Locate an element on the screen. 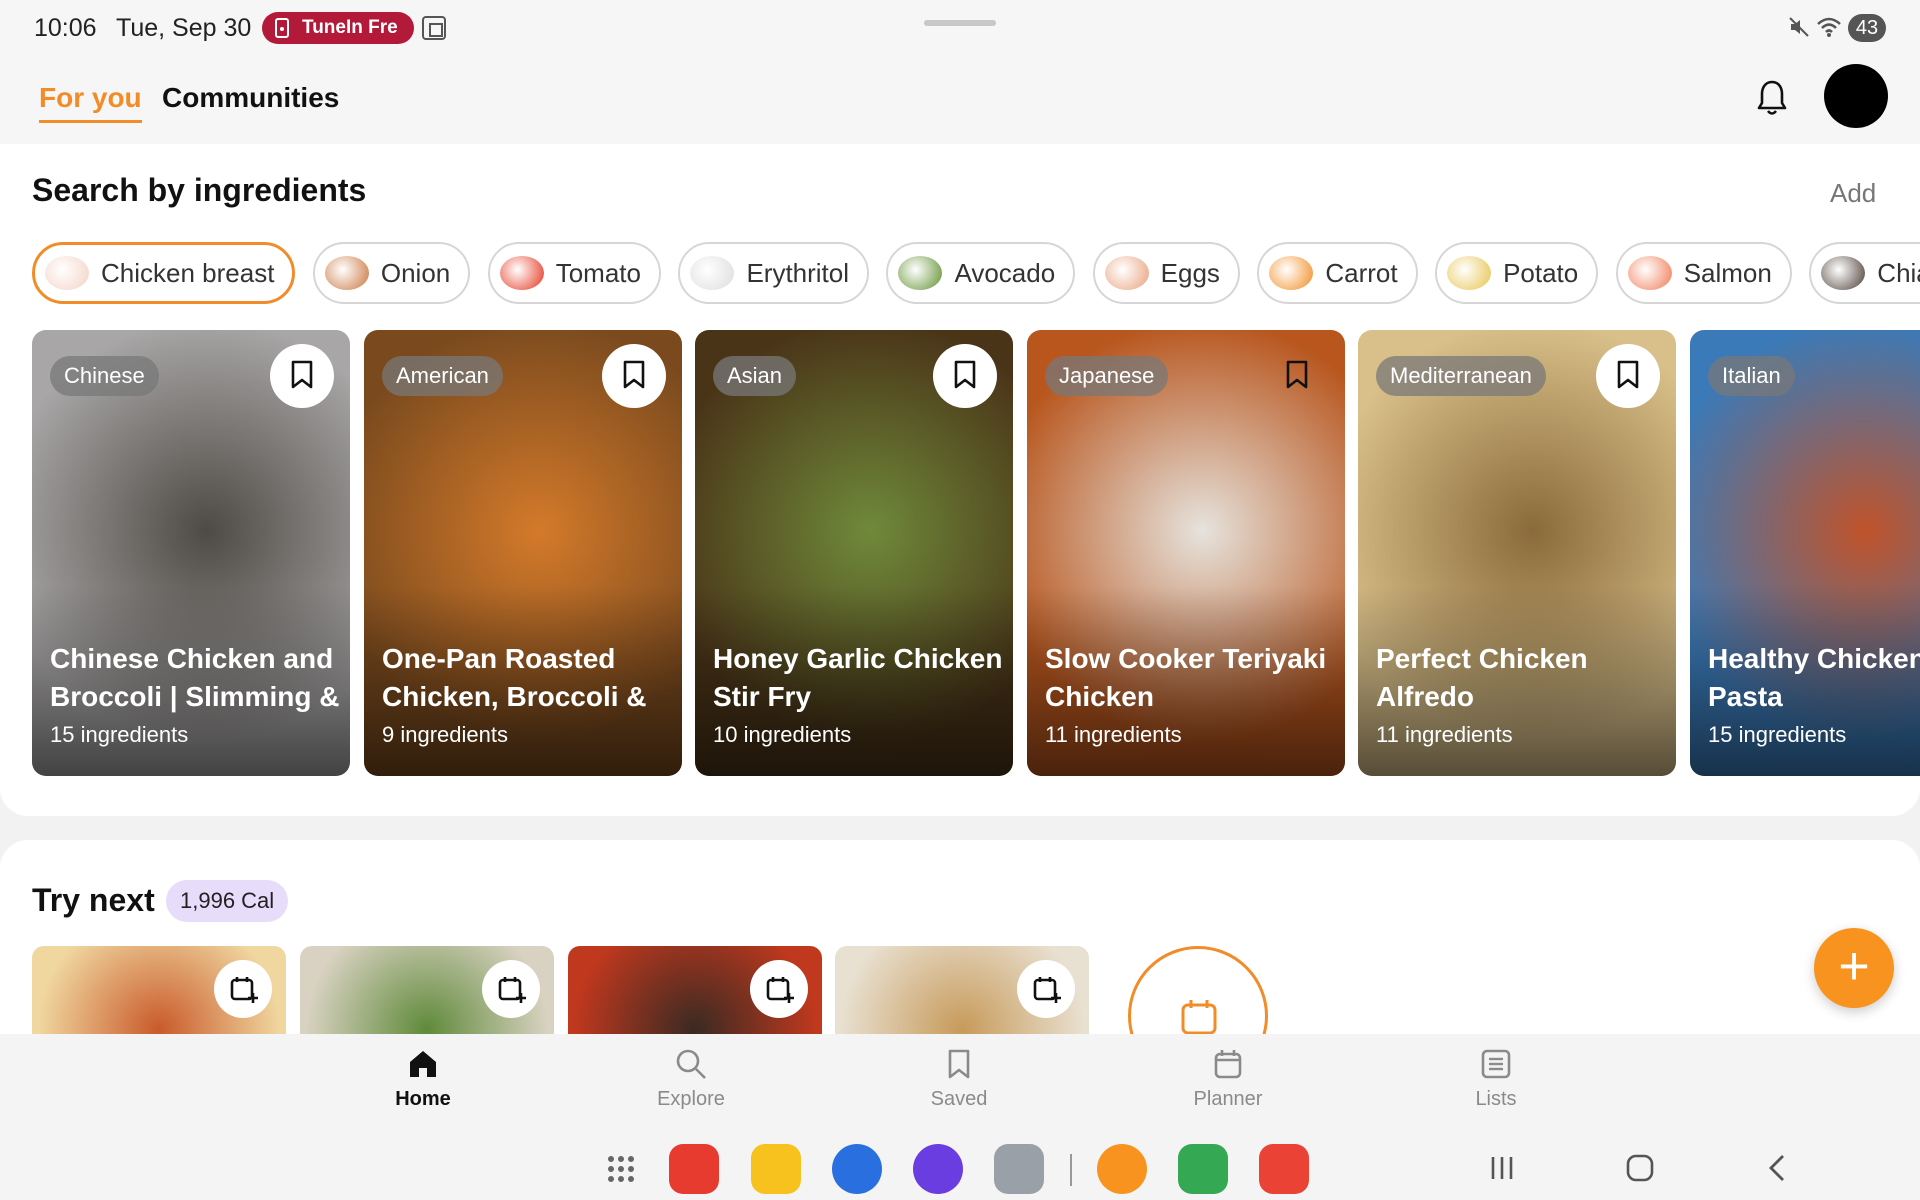 This screenshot has height=1200, width=1920. app-drawer-icon is located at coordinates (621, 1169).